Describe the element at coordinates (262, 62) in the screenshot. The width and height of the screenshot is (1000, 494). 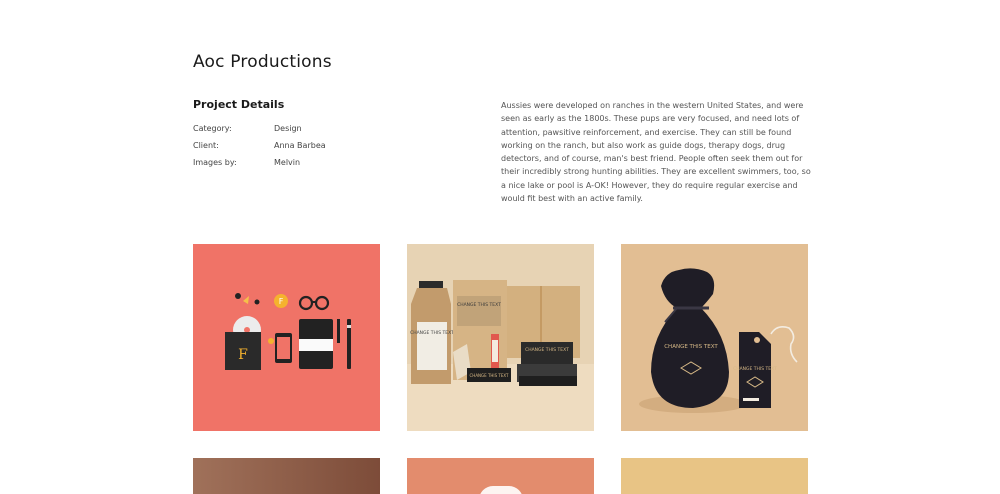
I see `project-title: Aoc Productions` at that location.